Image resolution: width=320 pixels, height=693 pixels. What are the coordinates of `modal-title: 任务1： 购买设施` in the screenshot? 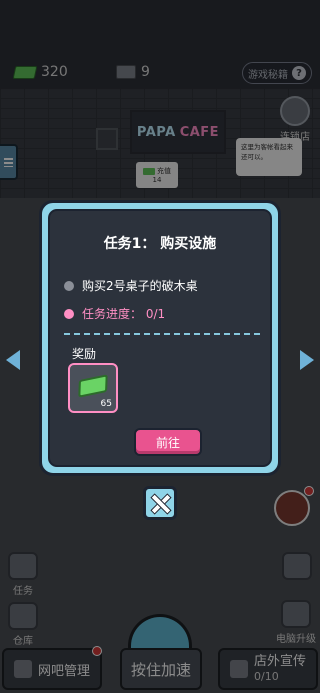 It's located at (160, 244).